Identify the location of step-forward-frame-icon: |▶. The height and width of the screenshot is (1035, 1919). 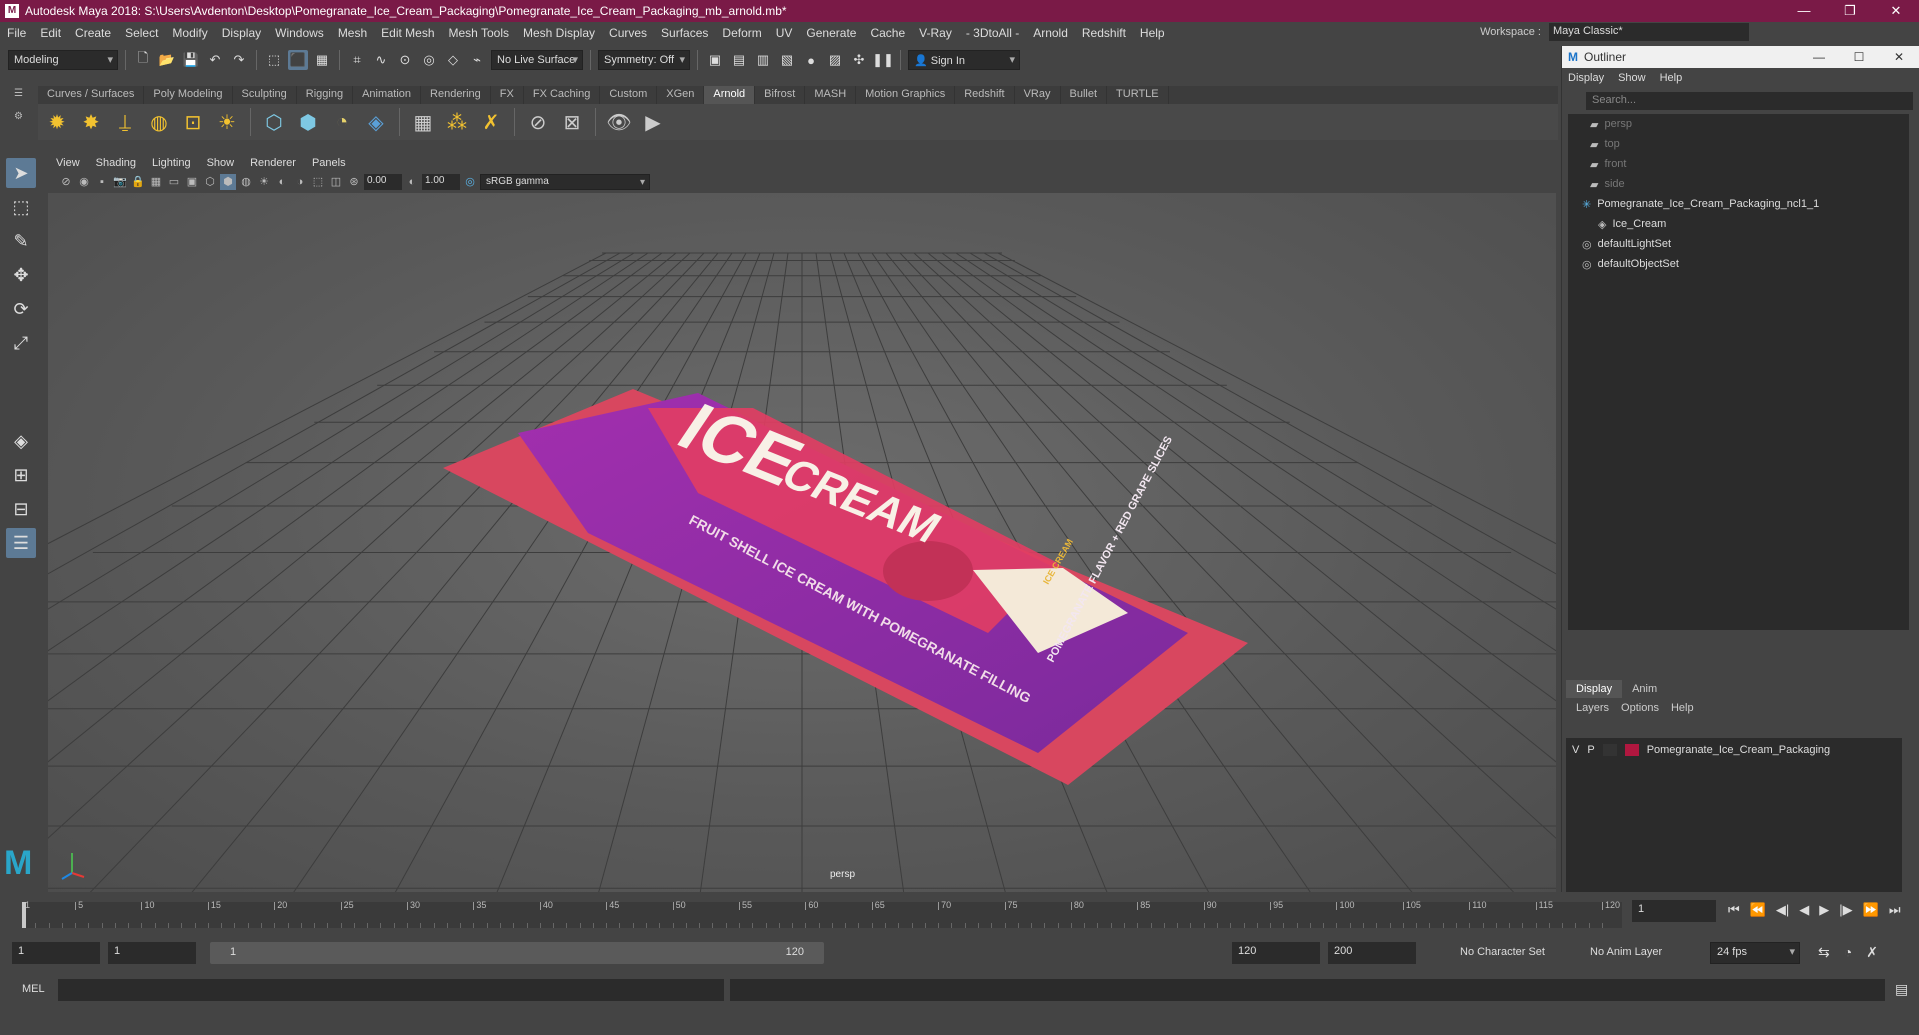
(1845, 910).